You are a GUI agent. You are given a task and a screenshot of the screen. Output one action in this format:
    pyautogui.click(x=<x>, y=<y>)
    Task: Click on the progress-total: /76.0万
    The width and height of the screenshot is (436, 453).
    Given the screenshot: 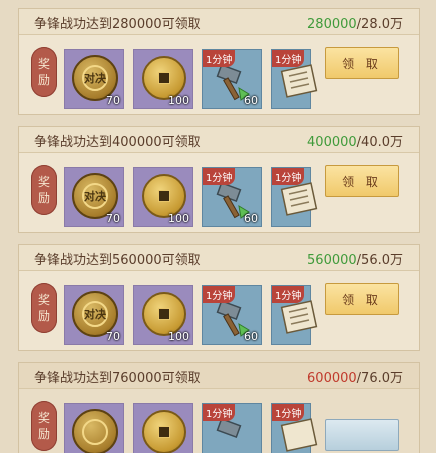 What is the action you would take?
    pyautogui.click(x=379, y=378)
    